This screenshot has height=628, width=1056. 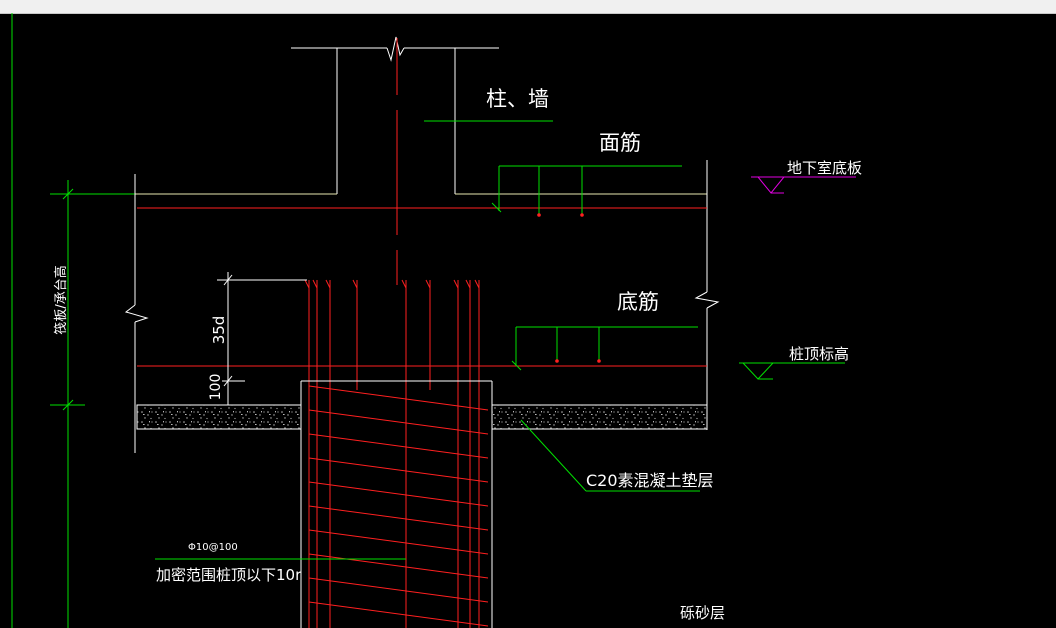 I want to click on pile-top-elevation-label: 桩顶标高, so click(x=819, y=354).